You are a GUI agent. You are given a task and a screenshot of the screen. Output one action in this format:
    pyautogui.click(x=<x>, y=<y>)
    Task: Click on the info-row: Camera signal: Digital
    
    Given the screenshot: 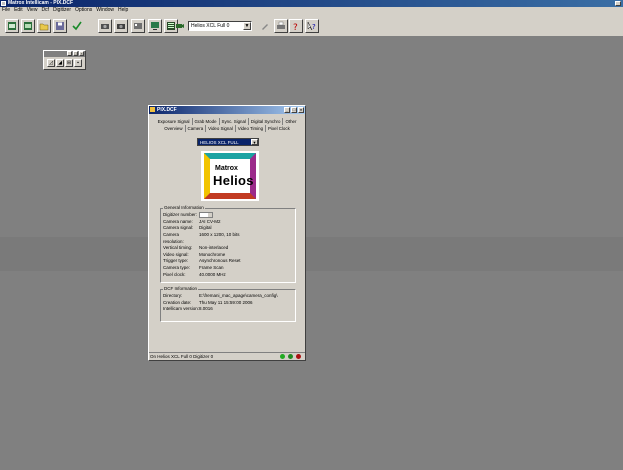 What is the action you would take?
    pyautogui.click(x=228, y=228)
    